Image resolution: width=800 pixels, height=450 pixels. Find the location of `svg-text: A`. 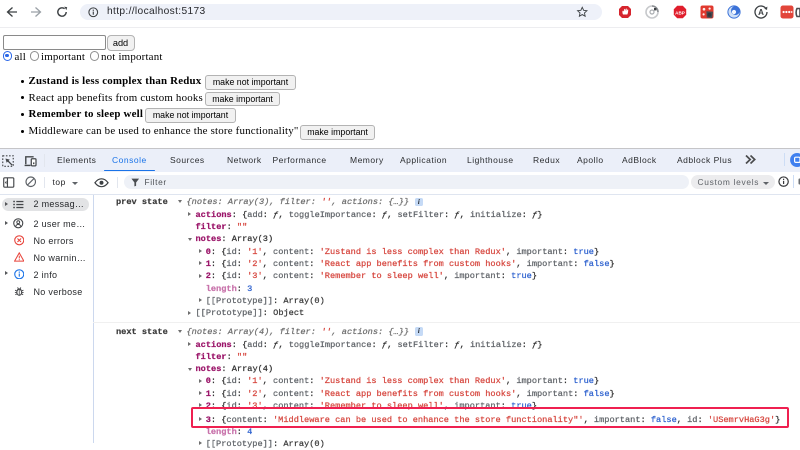

svg-text: A is located at coordinates (761, 12).